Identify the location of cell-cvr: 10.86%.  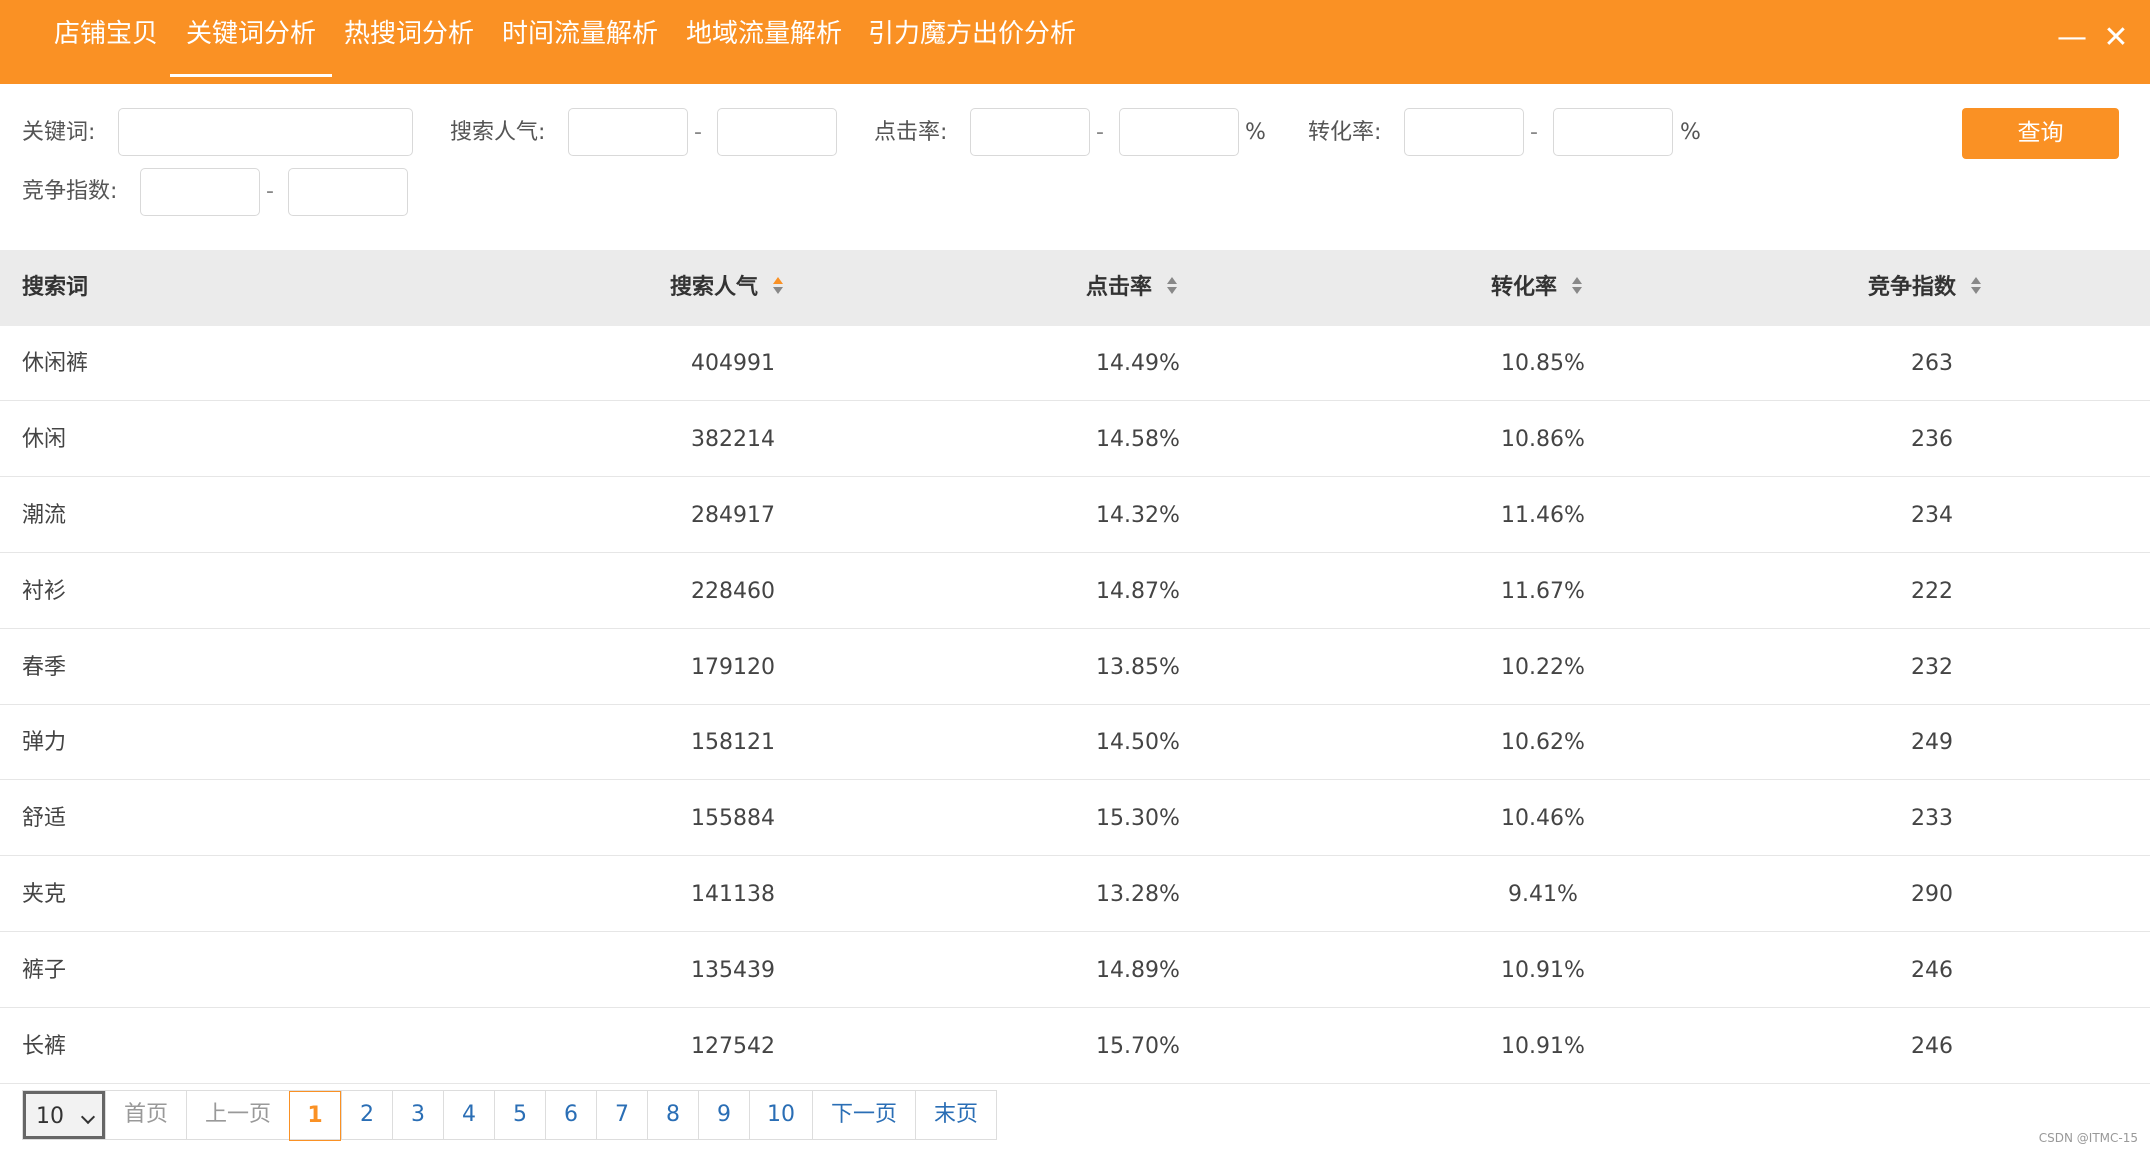
(1543, 439).